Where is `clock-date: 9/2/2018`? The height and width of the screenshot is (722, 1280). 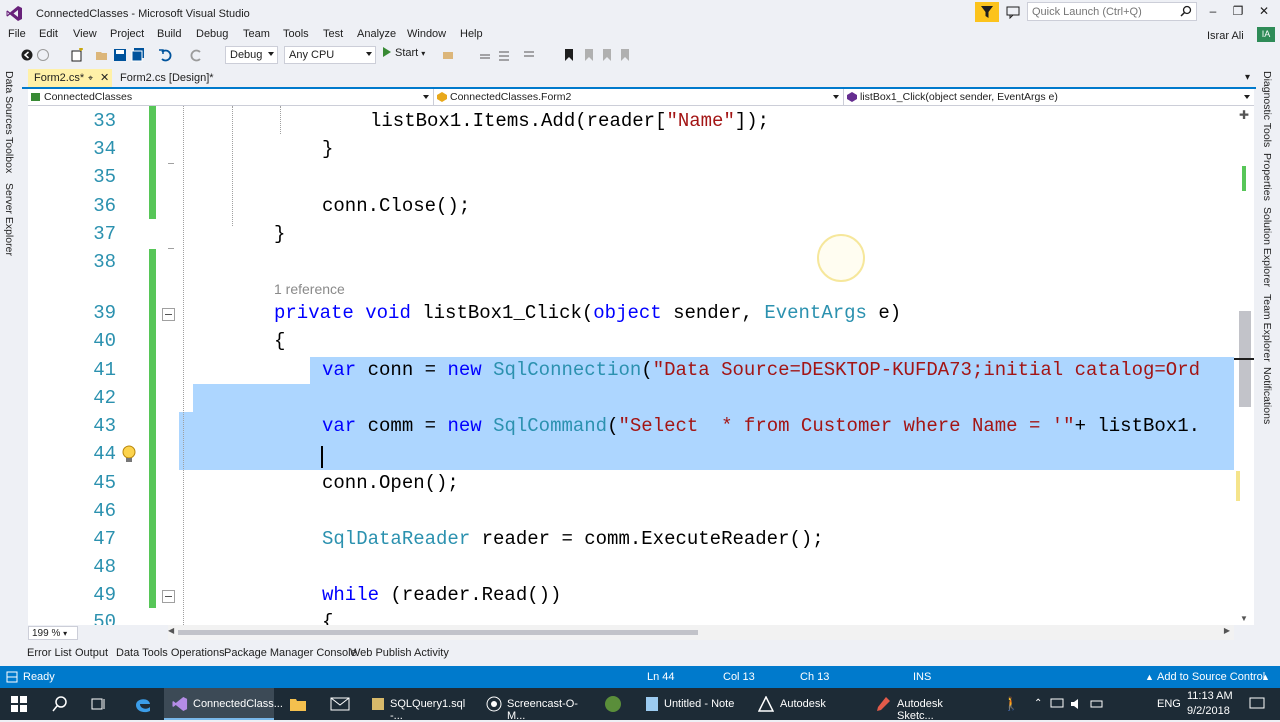
clock-date: 9/2/2018 is located at coordinates (1208, 711).